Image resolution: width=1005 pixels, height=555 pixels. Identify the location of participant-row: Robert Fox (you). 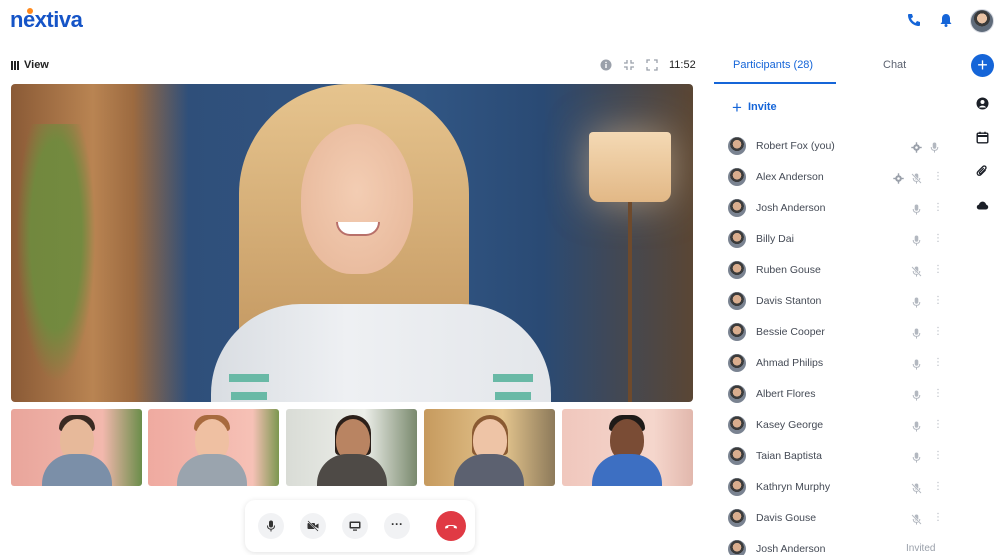
(838, 145).